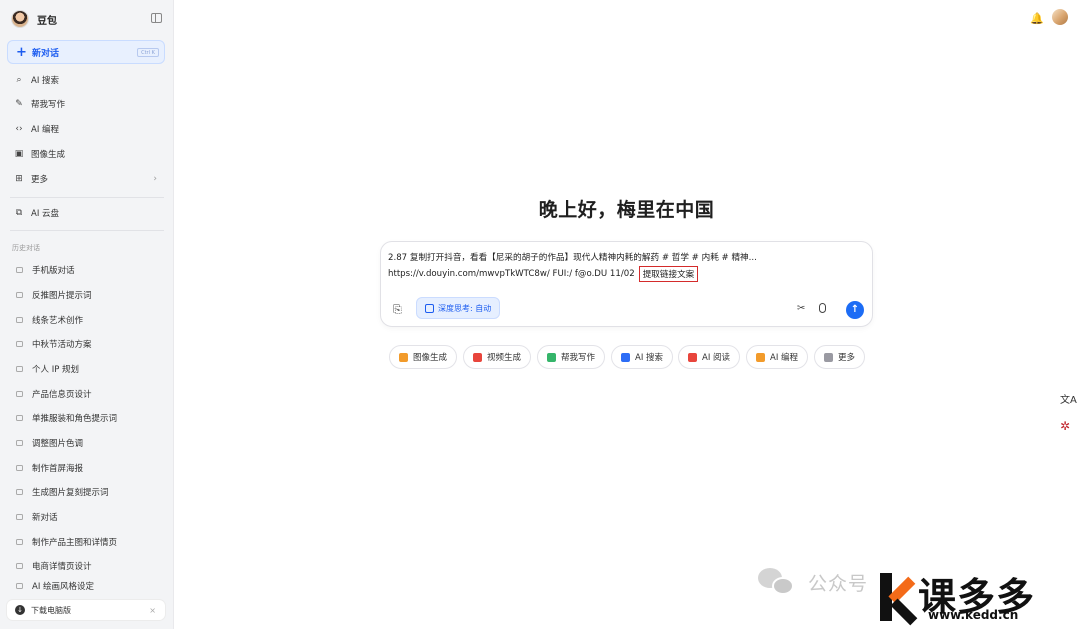  What do you see at coordinates (155, 179) in the screenshot?
I see `chevron-right-icon: ›` at bounding box center [155, 179].